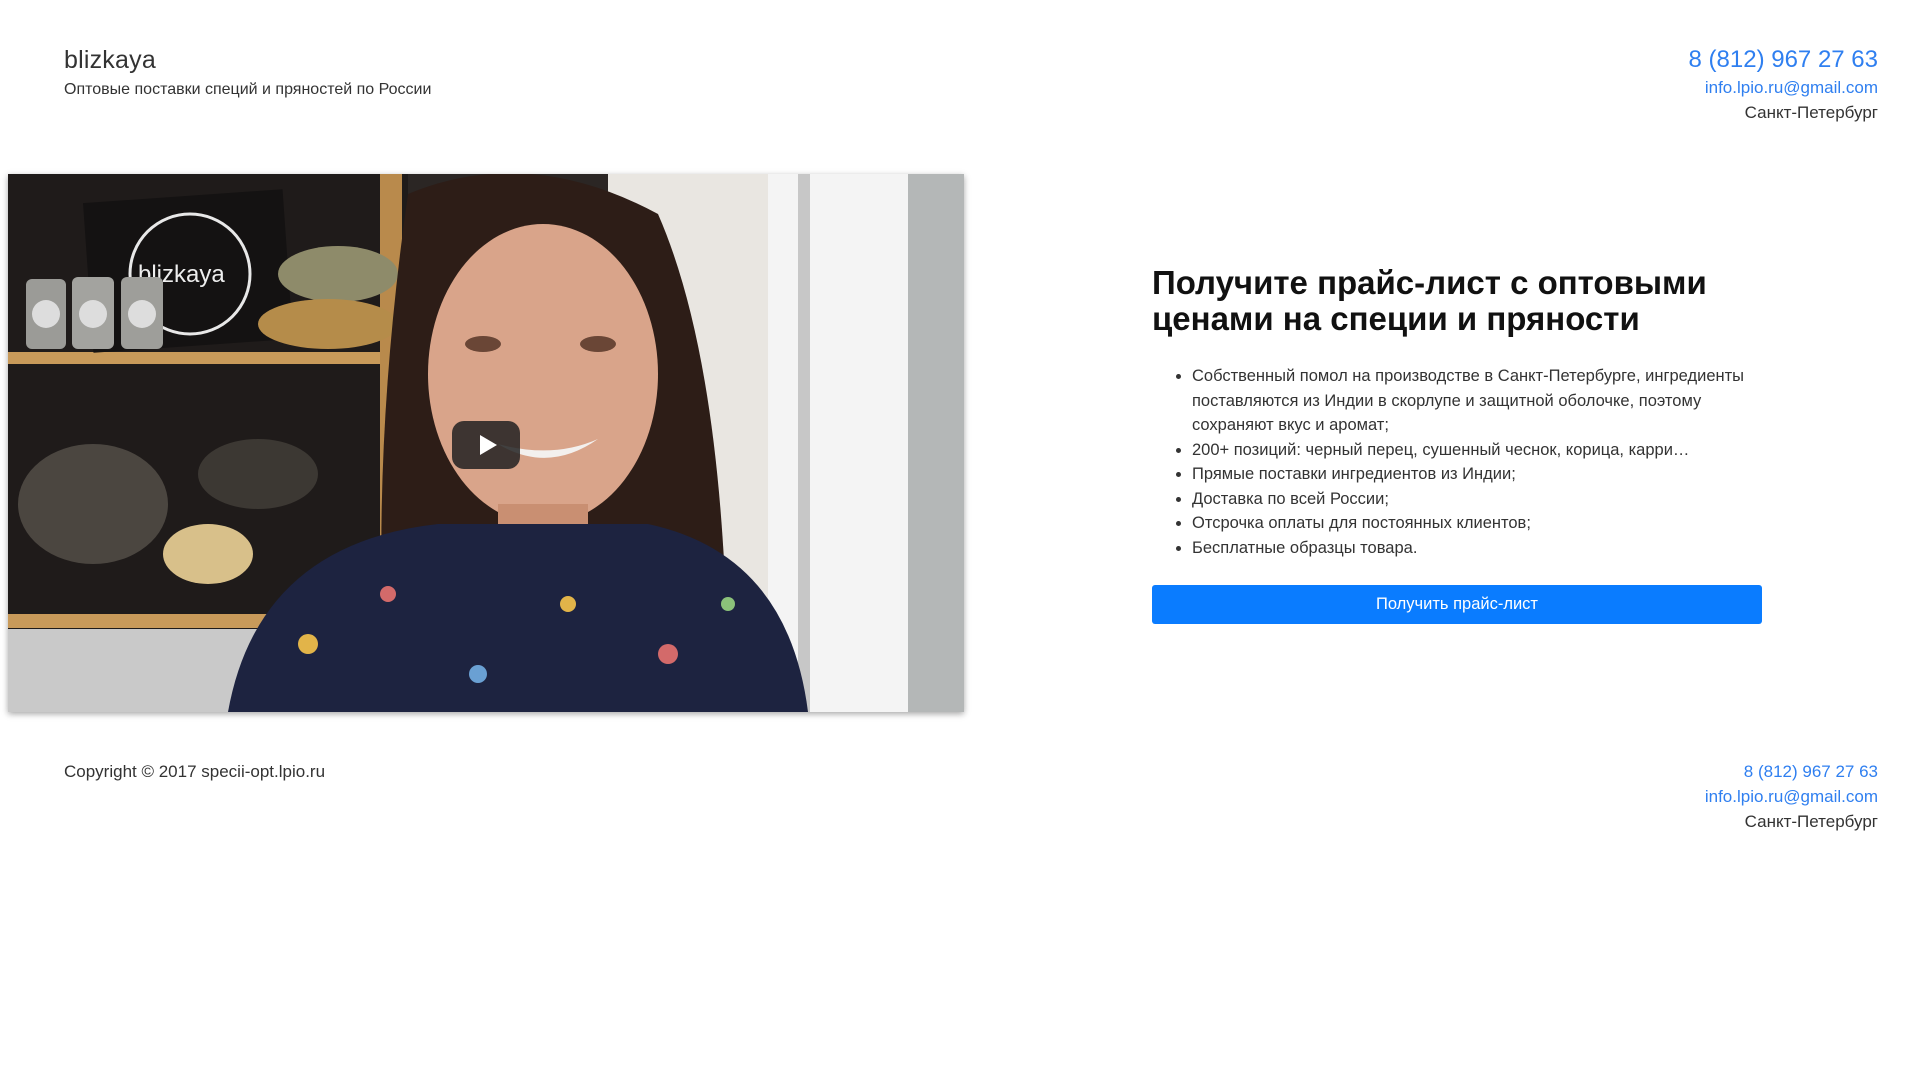  I want to click on play-icon, so click(488, 445).